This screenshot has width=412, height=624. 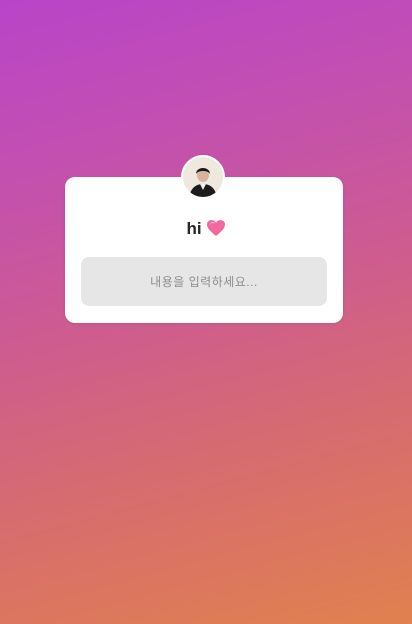 What do you see at coordinates (216, 231) in the screenshot?
I see `pink-heart-icon` at bounding box center [216, 231].